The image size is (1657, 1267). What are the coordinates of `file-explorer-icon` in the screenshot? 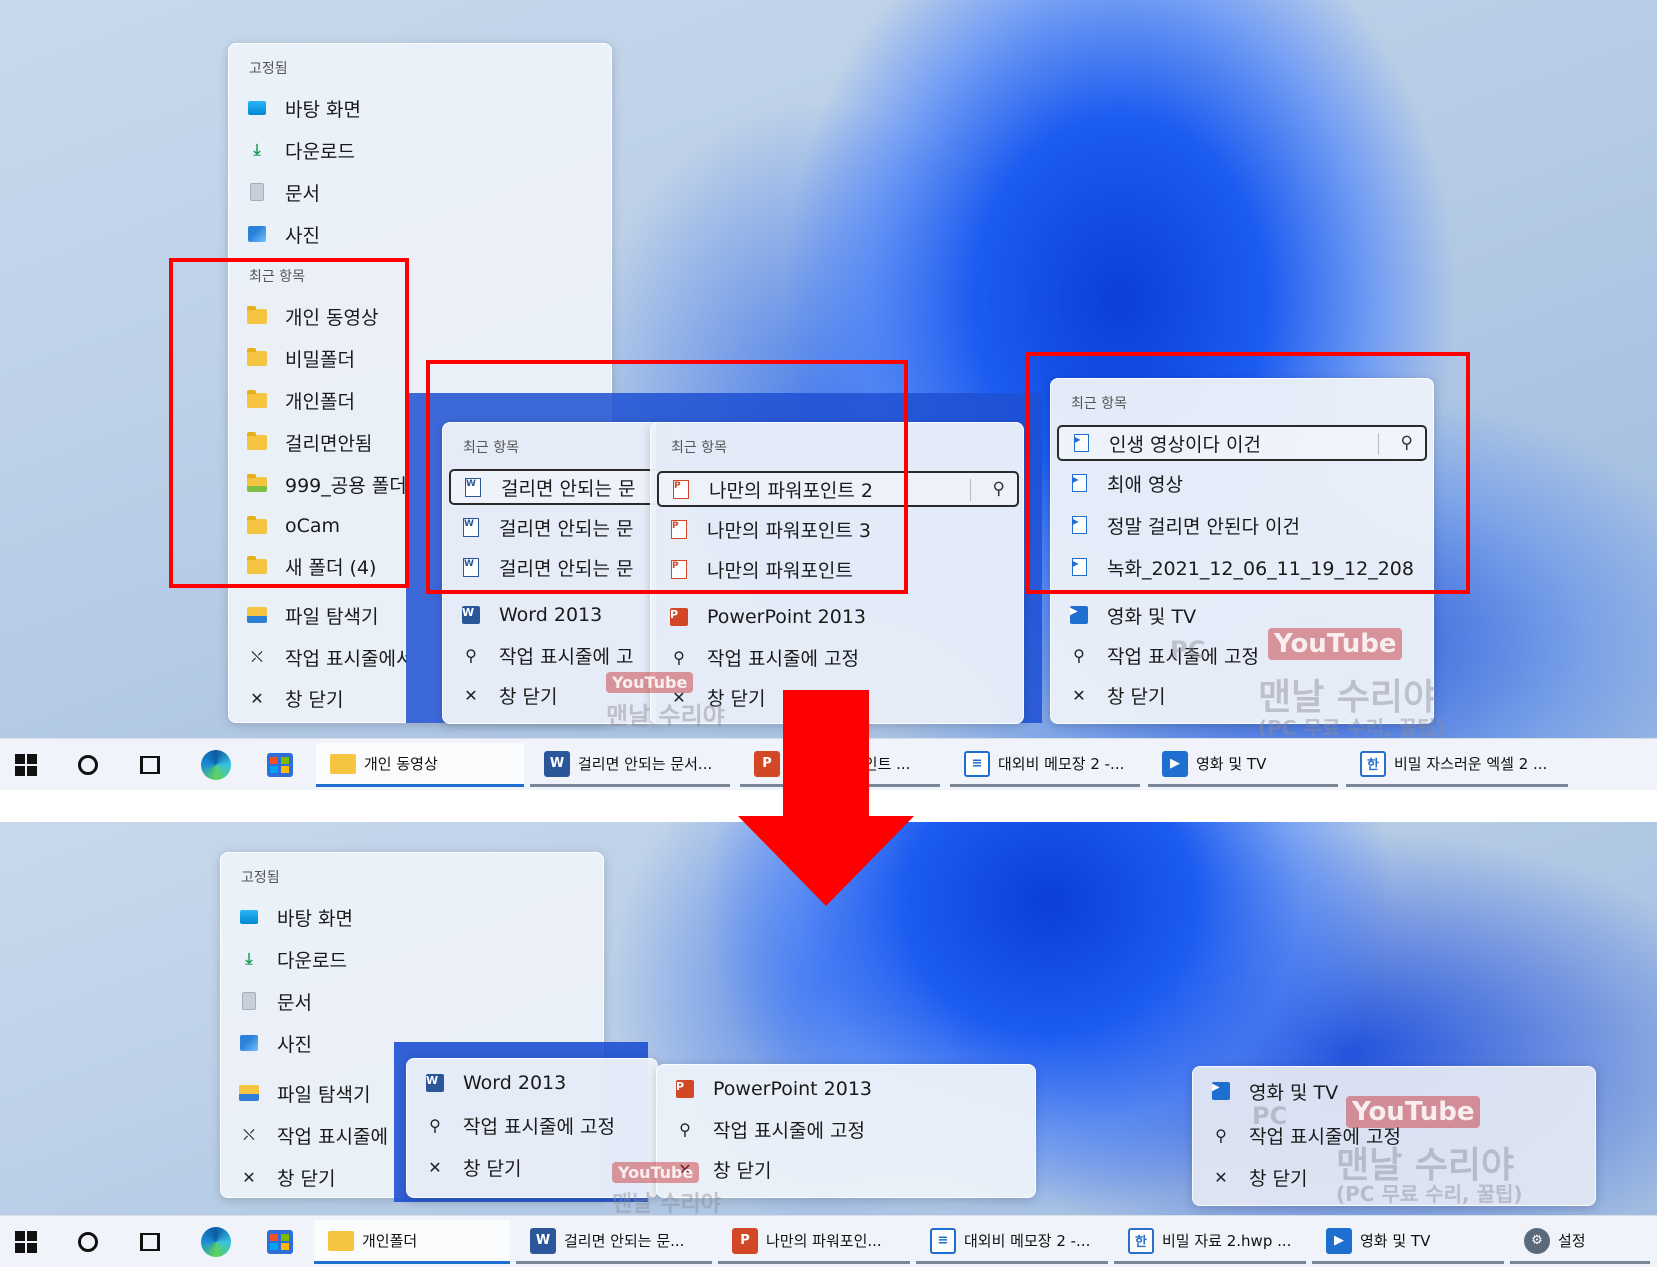 It's located at (249, 1093).